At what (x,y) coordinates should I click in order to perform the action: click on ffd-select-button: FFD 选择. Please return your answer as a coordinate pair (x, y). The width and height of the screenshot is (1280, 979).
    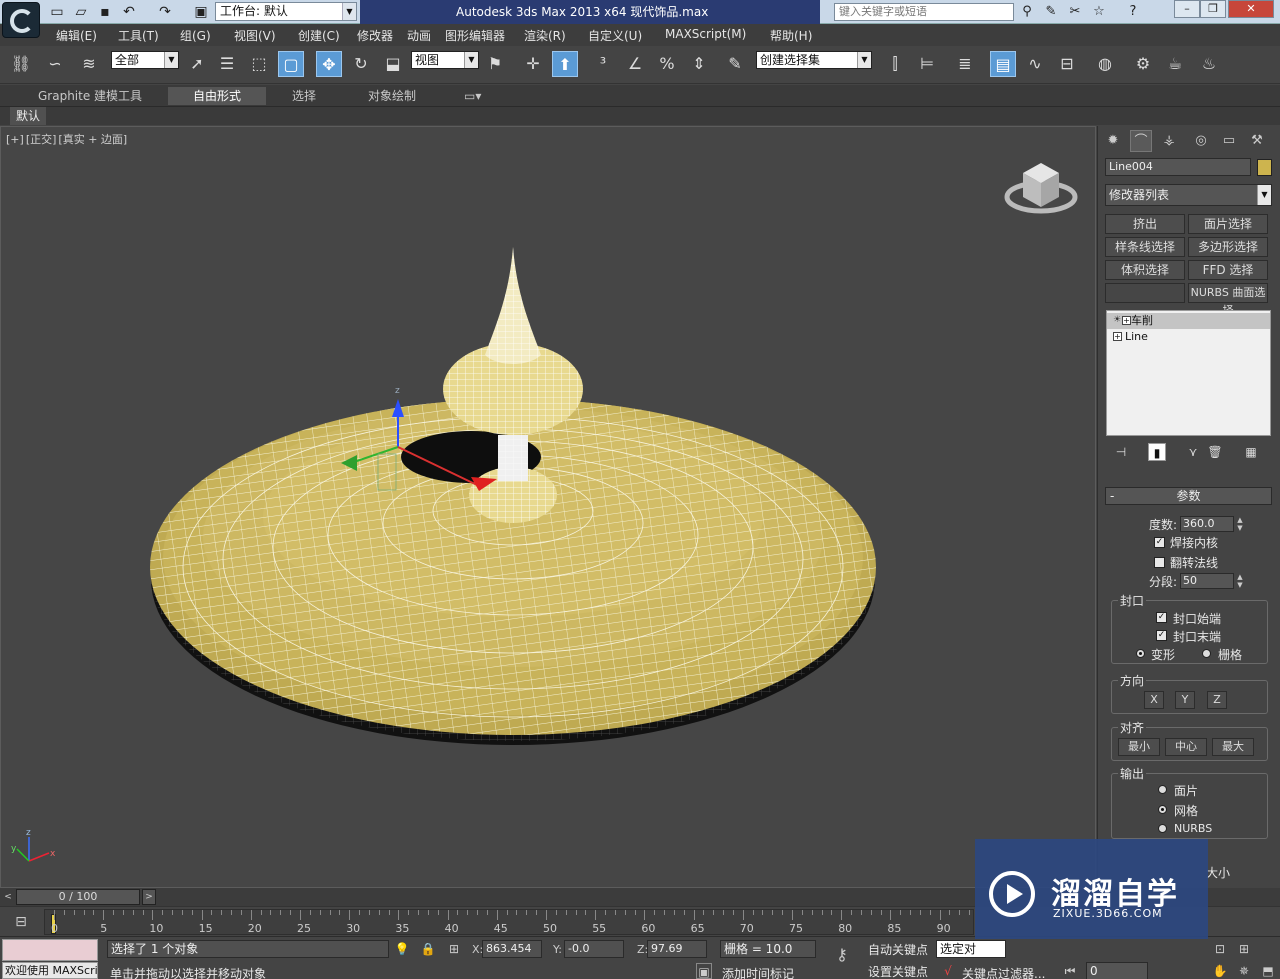
    Looking at the image, I should click on (1228, 270).